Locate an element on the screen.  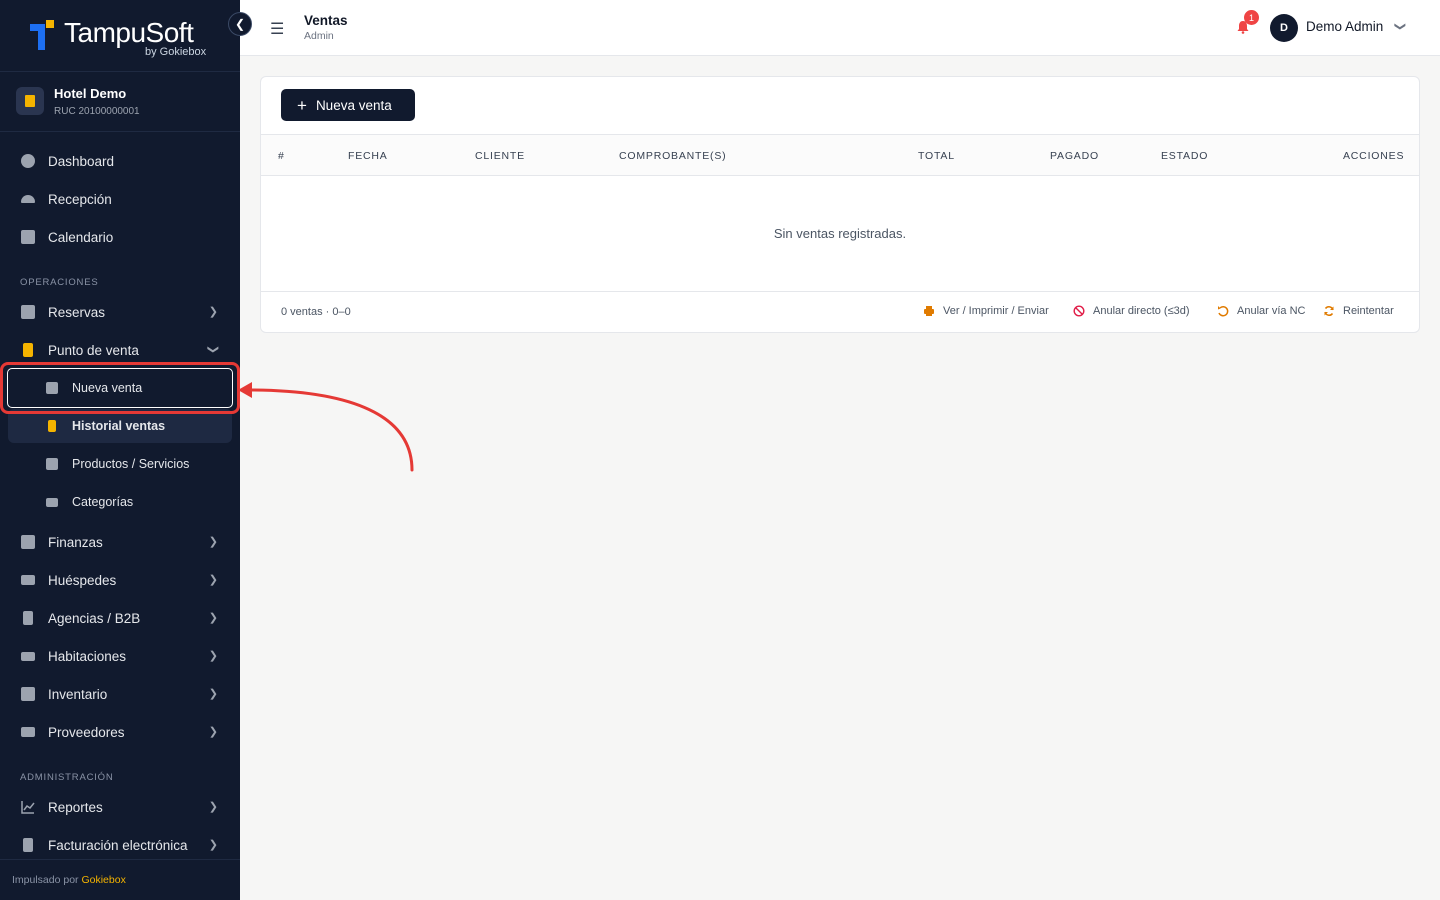
sidebar-item-label: Huéspedes is located at coordinates (82, 580).